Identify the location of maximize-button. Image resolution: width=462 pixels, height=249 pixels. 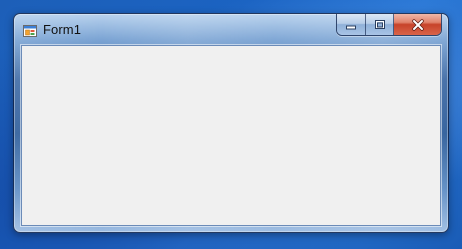
(380, 24).